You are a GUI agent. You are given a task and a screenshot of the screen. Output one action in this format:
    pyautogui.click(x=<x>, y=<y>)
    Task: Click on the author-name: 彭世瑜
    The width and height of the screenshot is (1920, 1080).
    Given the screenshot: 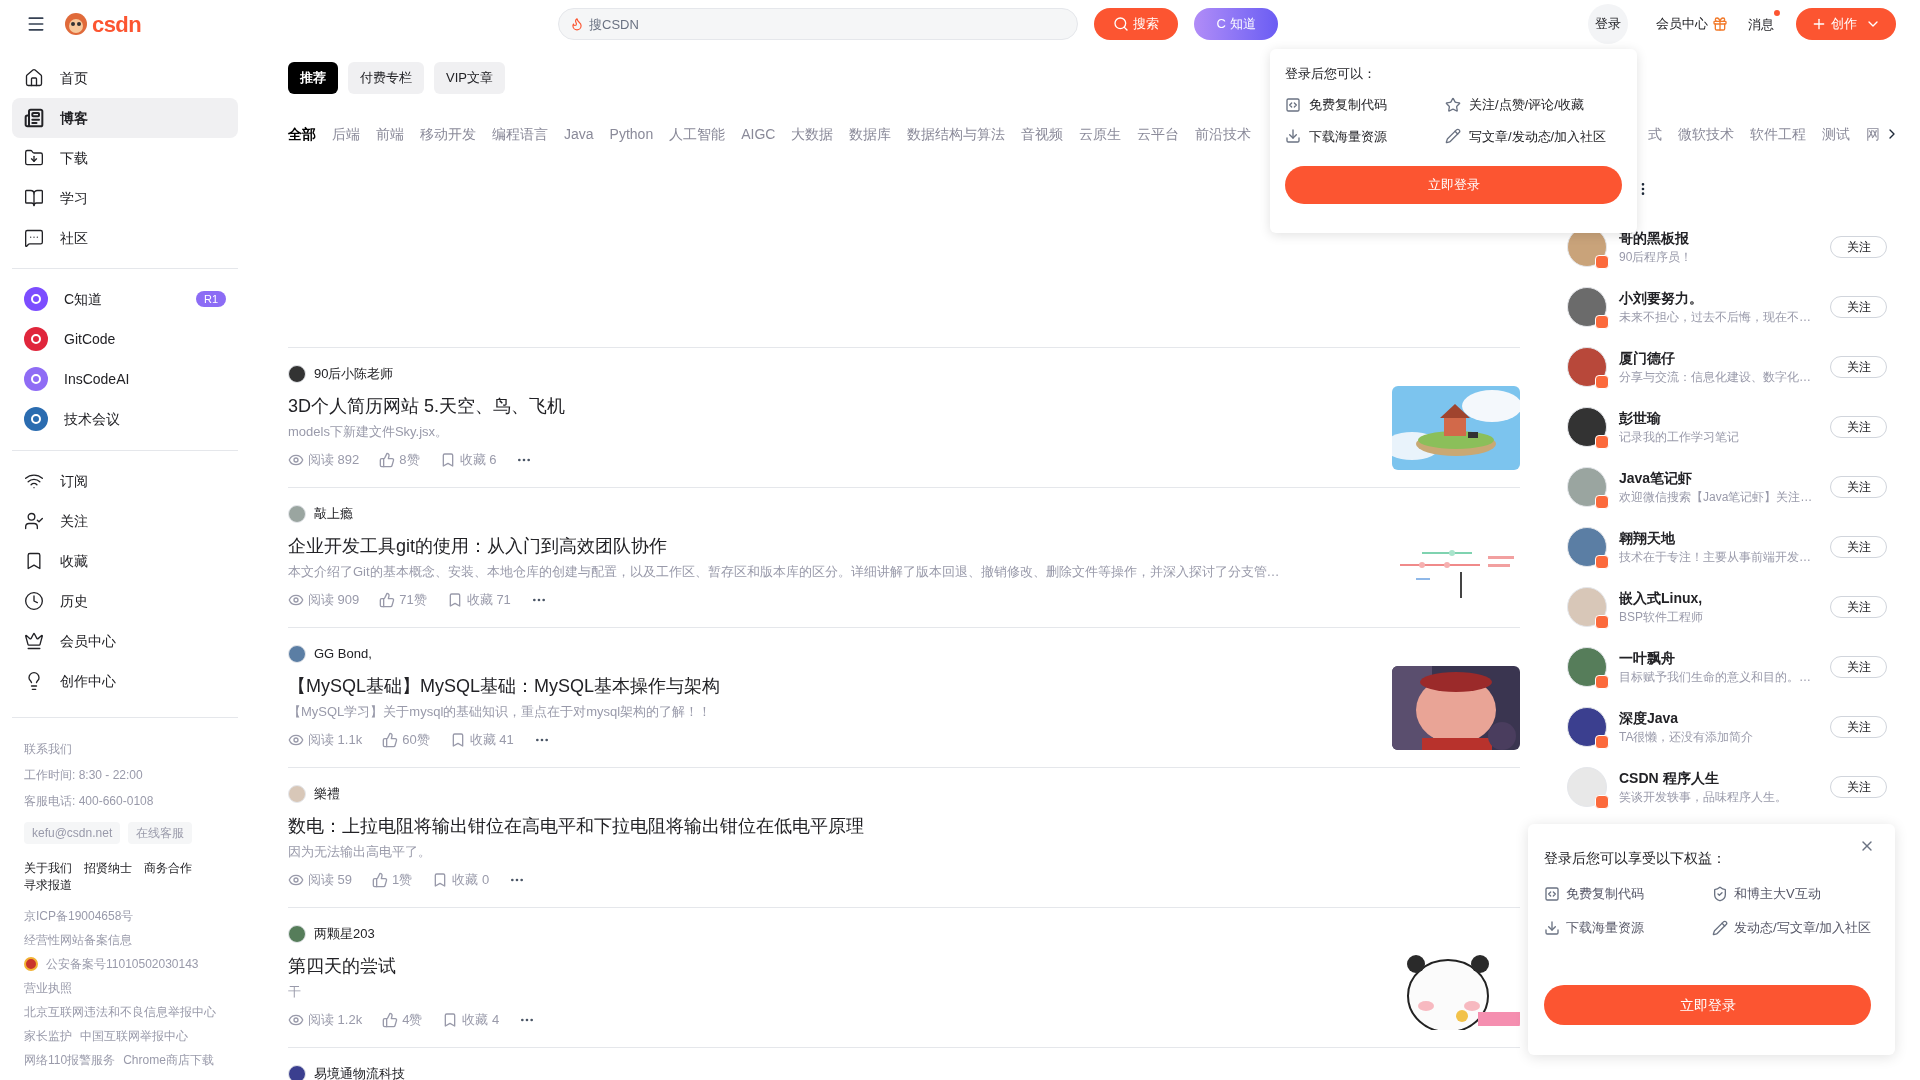 What is the action you would take?
    pyautogui.click(x=1724, y=418)
    